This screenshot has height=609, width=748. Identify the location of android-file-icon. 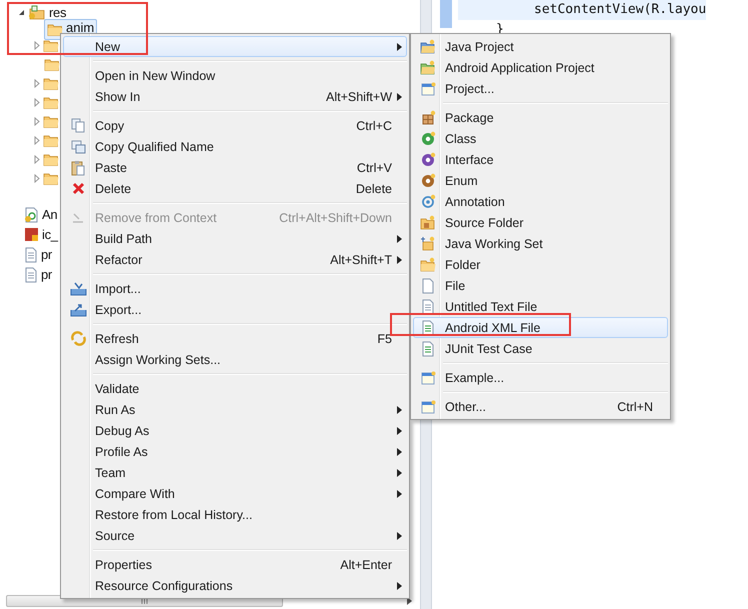
(31, 214).